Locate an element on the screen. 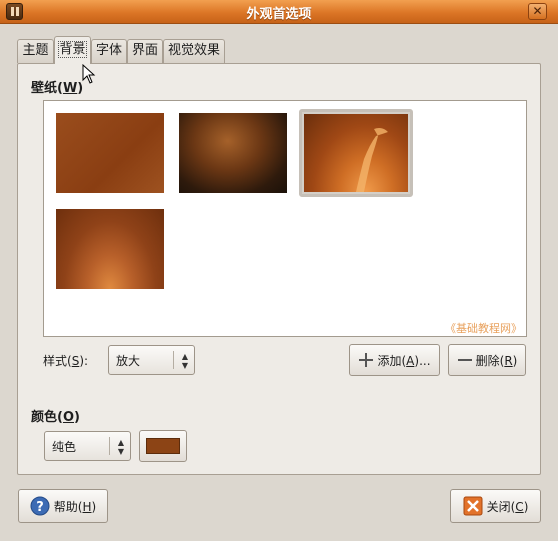  wallpaper-thumb-heron is located at coordinates (356, 153).